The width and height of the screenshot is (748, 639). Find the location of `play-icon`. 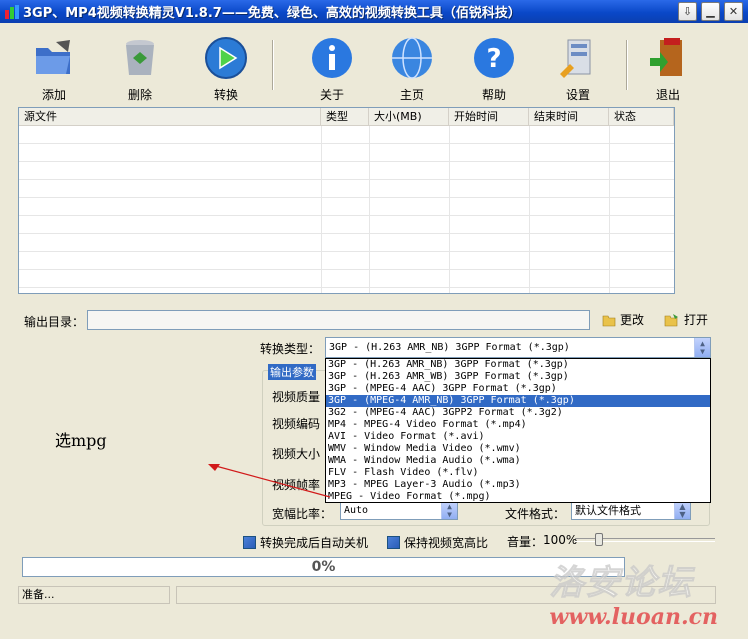

play-icon is located at coordinates (226, 58).